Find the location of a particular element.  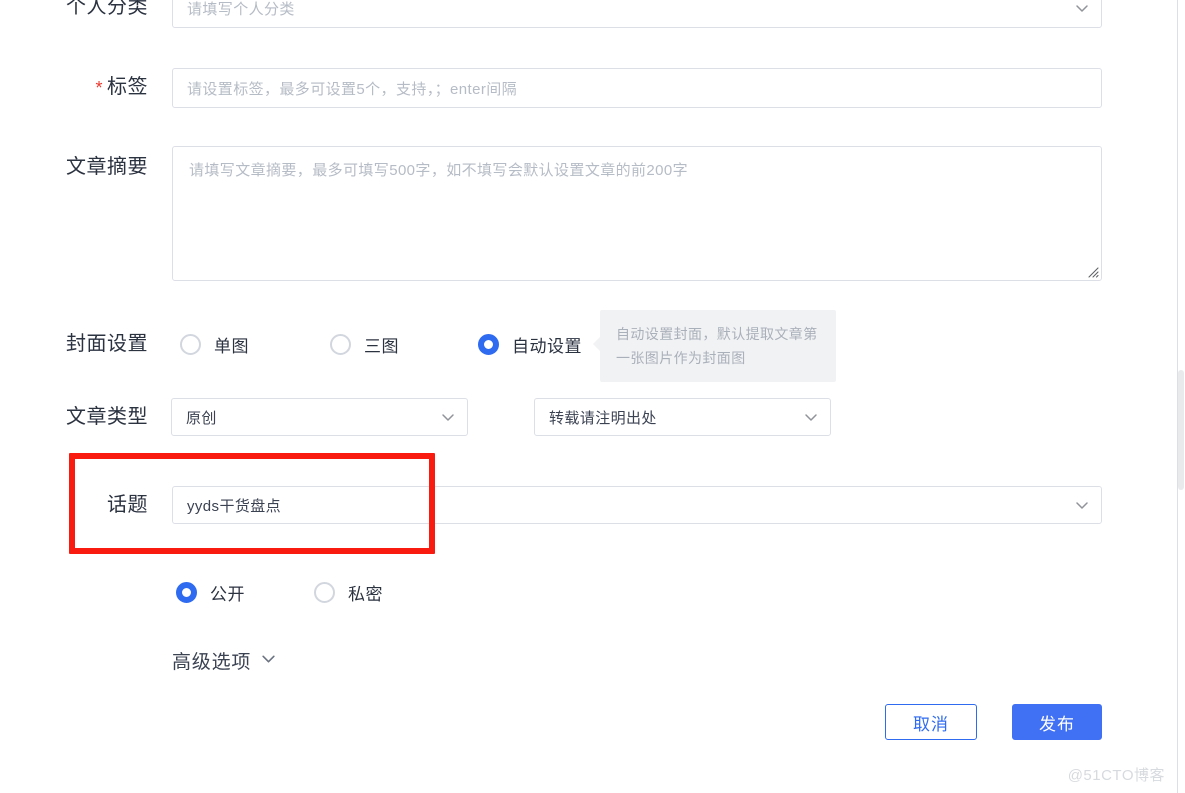

topic-label-text: 话题 is located at coordinates (127, 505).